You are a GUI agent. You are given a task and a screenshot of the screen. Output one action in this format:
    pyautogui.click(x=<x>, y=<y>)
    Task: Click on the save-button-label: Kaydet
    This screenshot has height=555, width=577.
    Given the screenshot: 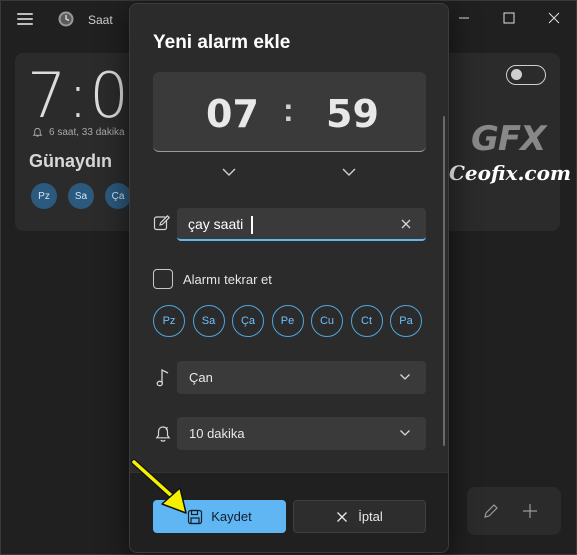 What is the action you would take?
    pyautogui.click(x=231, y=516)
    